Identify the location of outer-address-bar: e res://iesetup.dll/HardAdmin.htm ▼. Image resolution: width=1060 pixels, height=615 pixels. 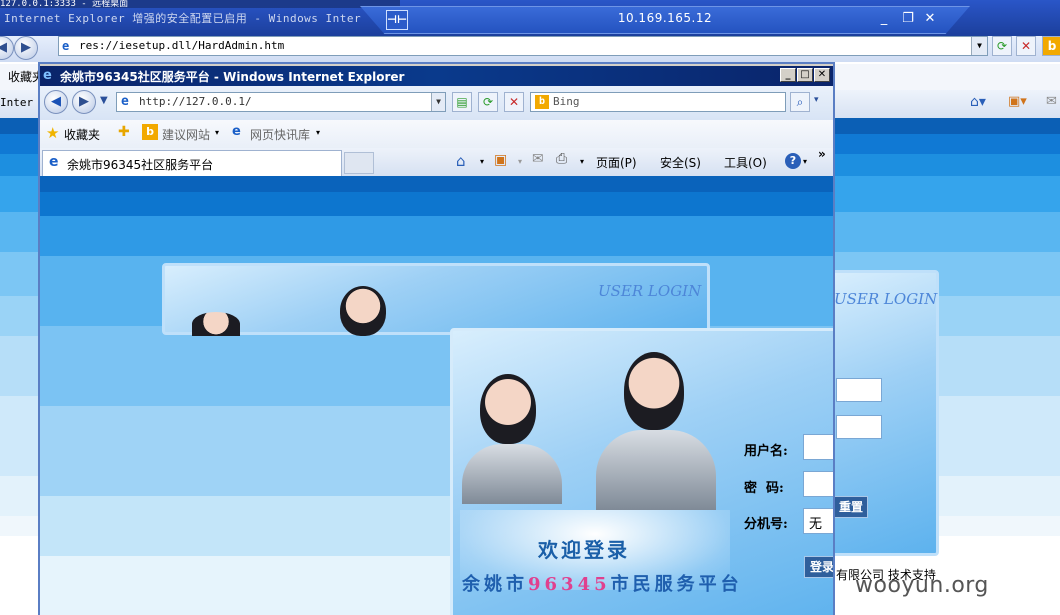
(523, 46).